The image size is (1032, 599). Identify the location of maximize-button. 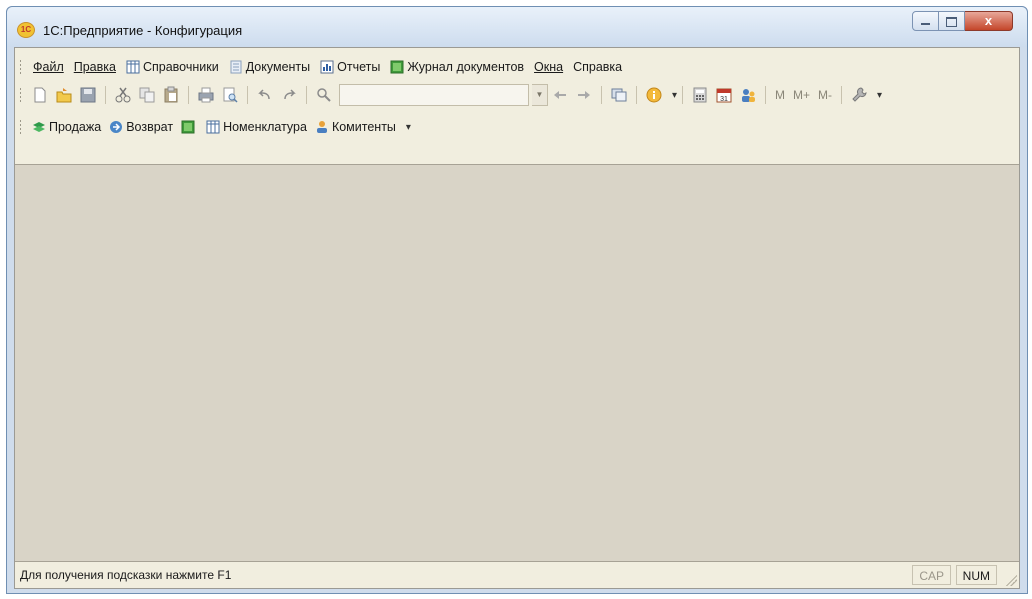
(952, 21).